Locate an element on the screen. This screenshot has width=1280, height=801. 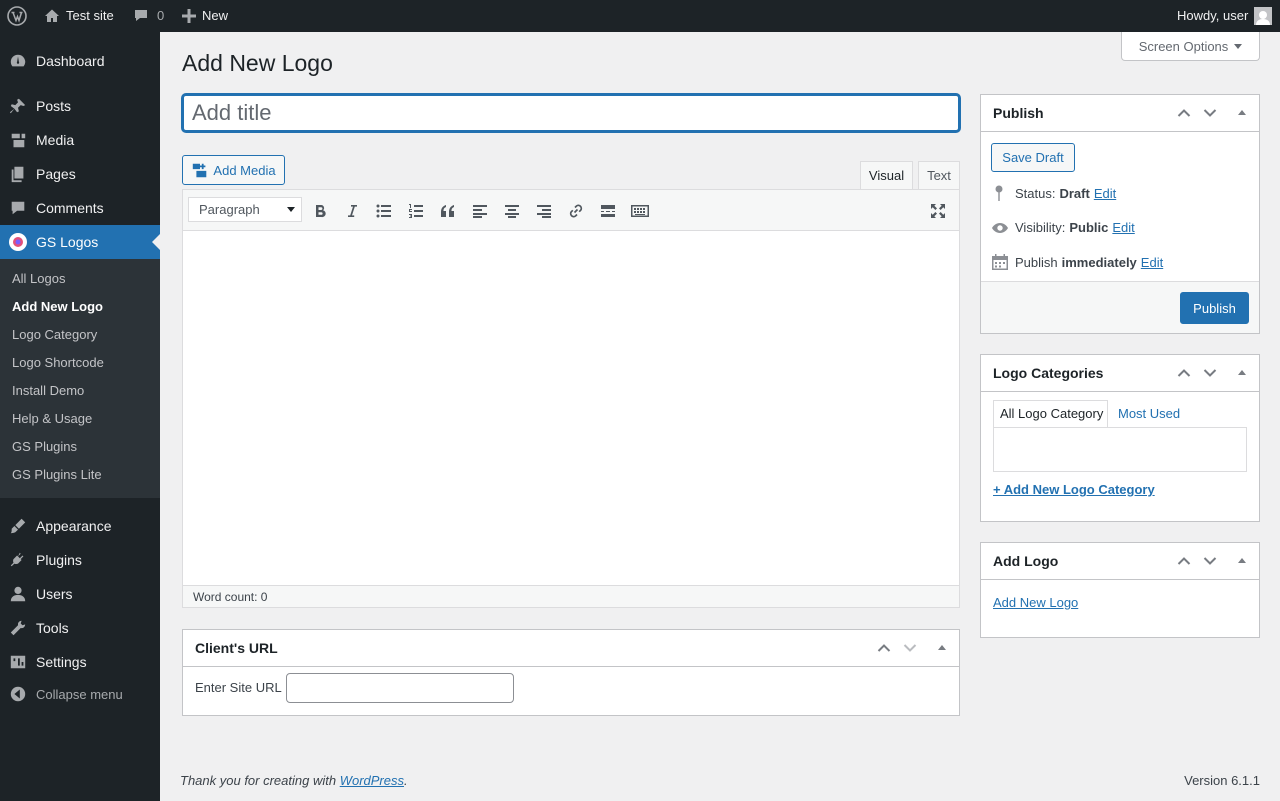
sidebar-item-gs-logos: GS Logos is located at coordinates (80, 242).